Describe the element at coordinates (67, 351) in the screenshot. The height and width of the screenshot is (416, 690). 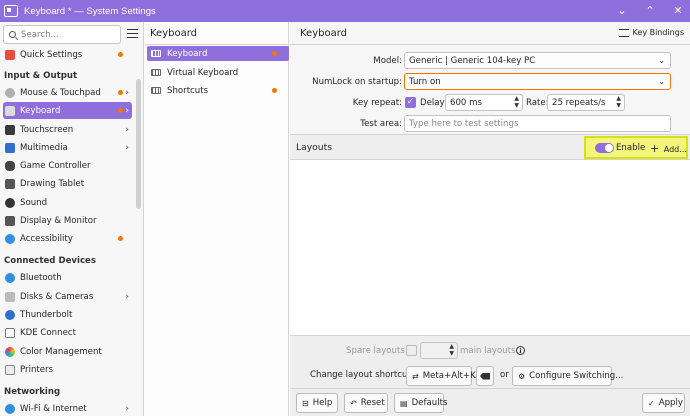
I see `sidebar-item-color-management: Color Management` at that location.